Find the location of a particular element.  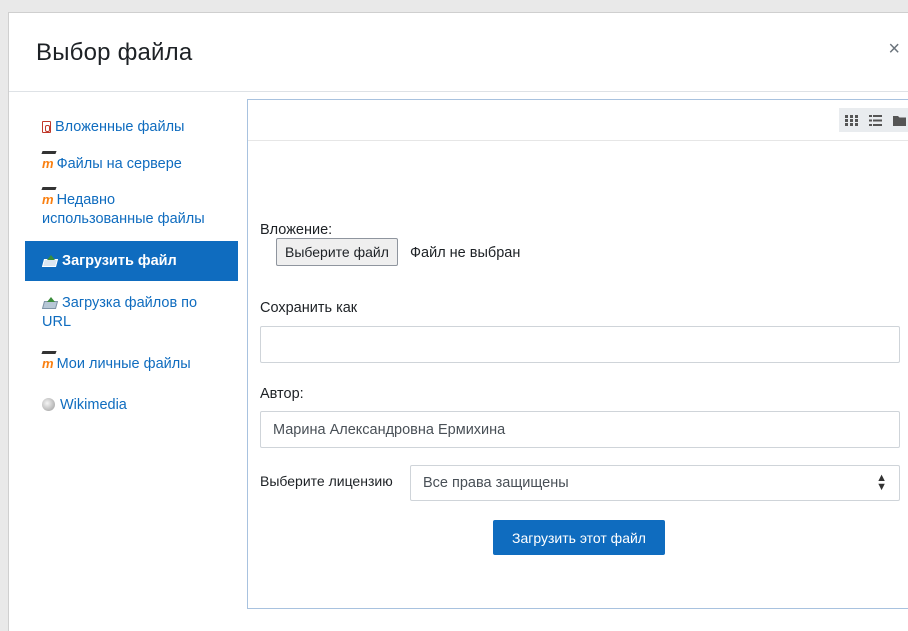

dialog-title: Выбор файла is located at coordinates (114, 52).